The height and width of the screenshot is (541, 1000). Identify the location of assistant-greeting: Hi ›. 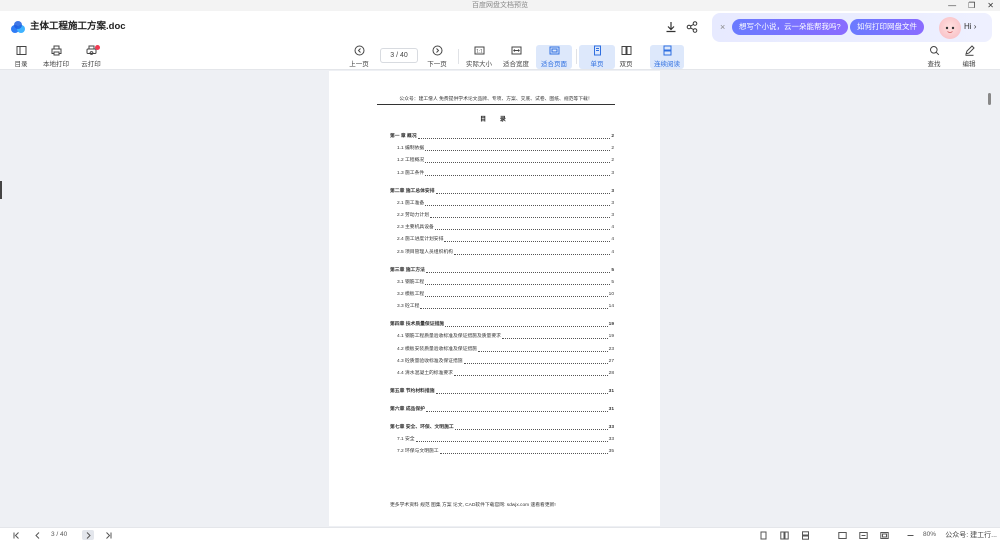
(970, 26).